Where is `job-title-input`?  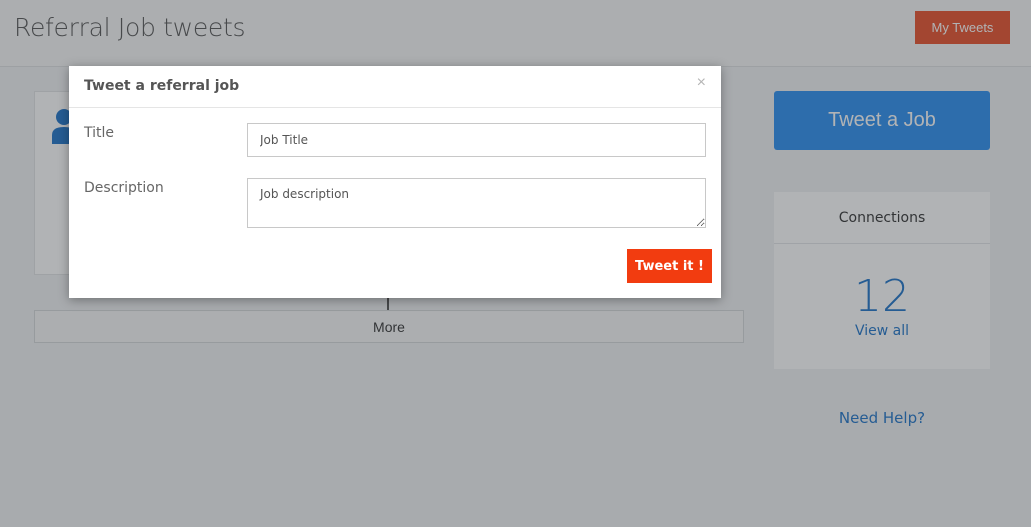 job-title-input is located at coordinates (476, 140).